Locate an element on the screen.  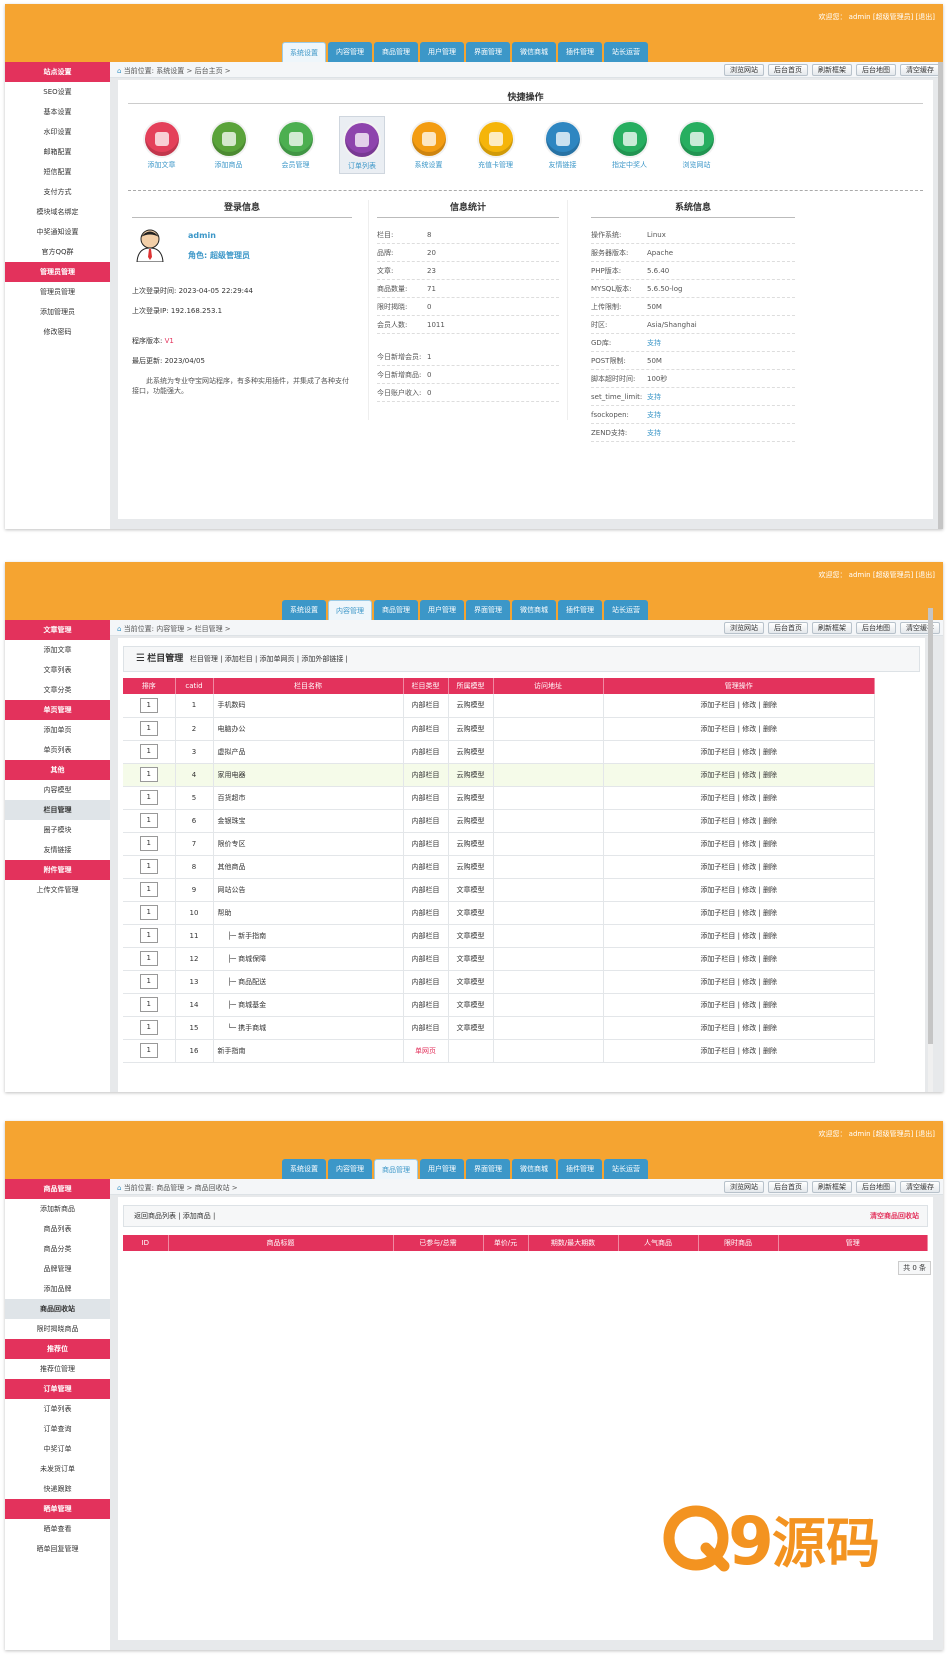
quick-action-8: 浏览网站 is located at coordinates (696, 145).